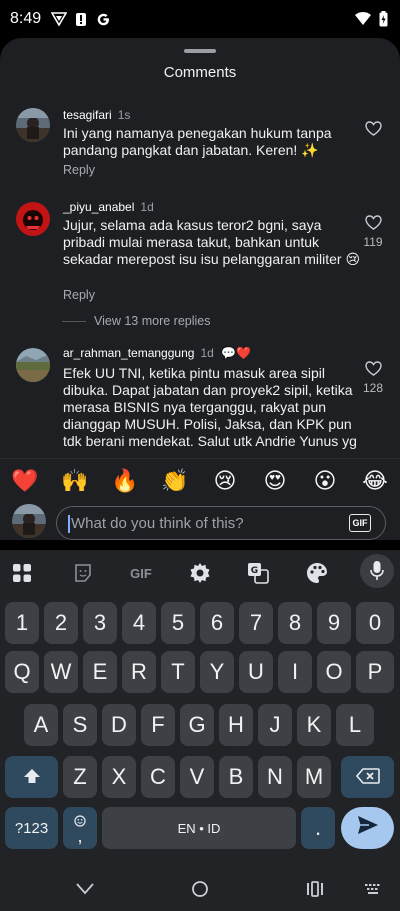 The width and height of the screenshot is (400, 911). I want to click on like-count: 119, so click(373, 242).